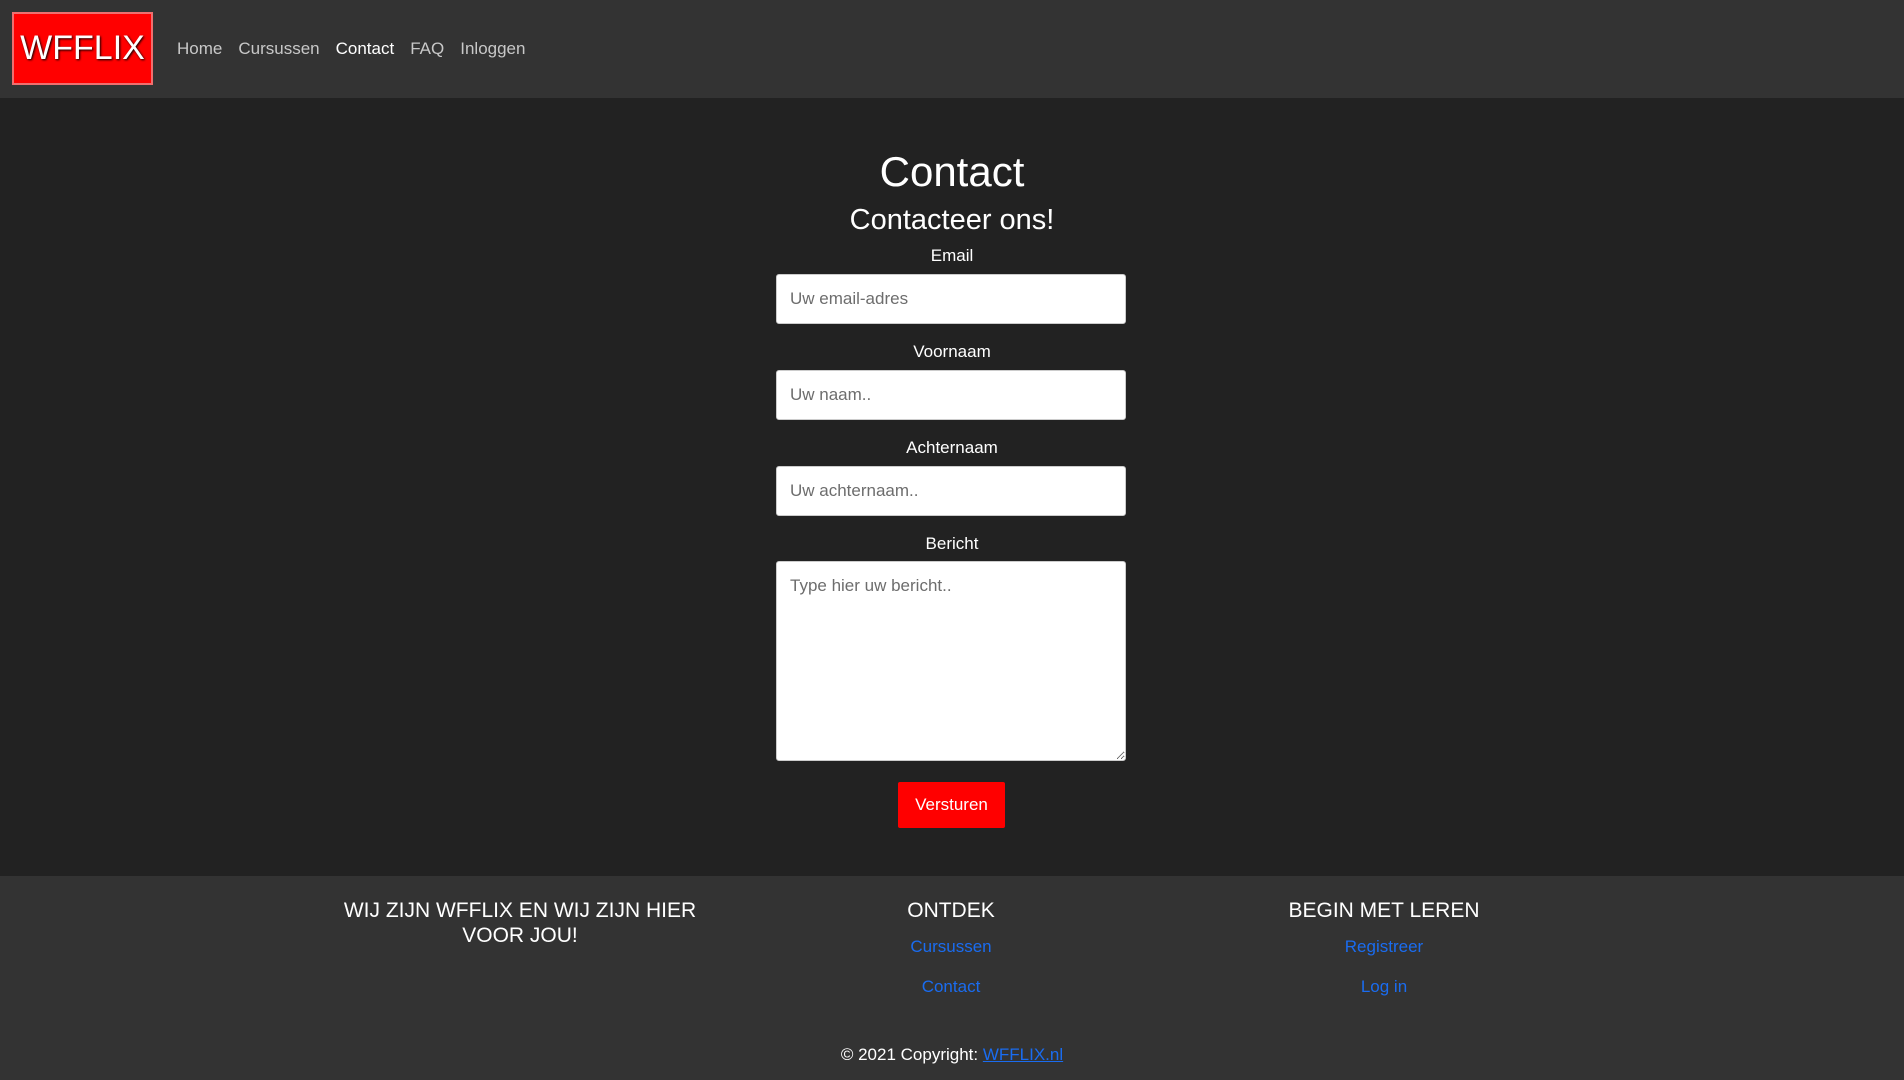 This screenshot has width=1904, height=1080. I want to click on nav-link-contact: Contact, so click(365, 49).